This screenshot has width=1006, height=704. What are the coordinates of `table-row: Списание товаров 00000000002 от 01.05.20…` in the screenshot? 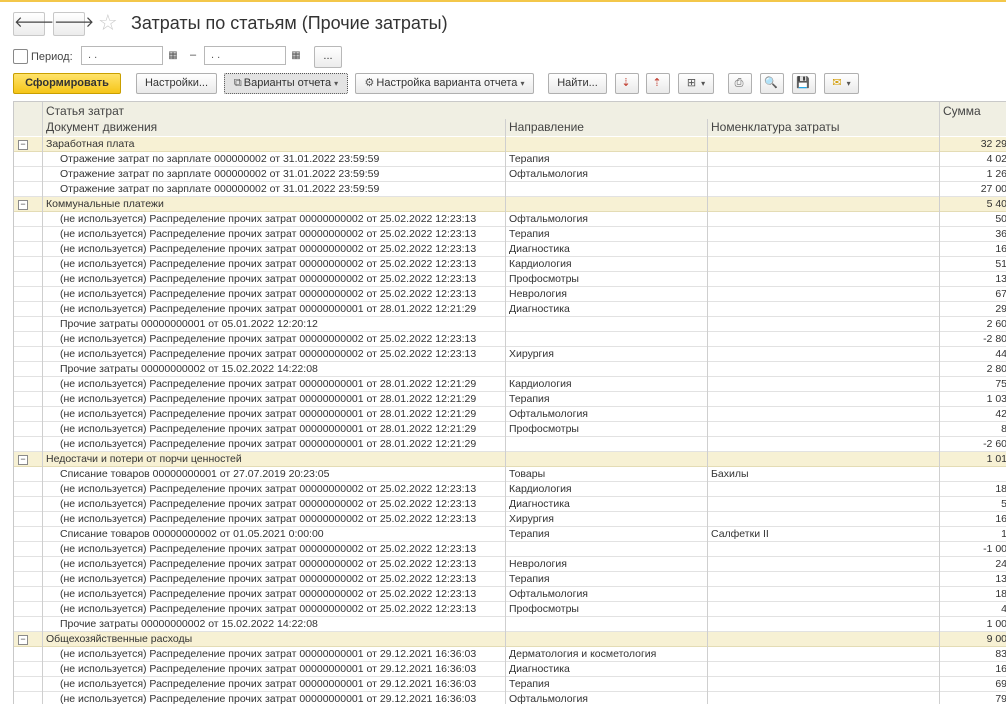 It's located at (510, 534).